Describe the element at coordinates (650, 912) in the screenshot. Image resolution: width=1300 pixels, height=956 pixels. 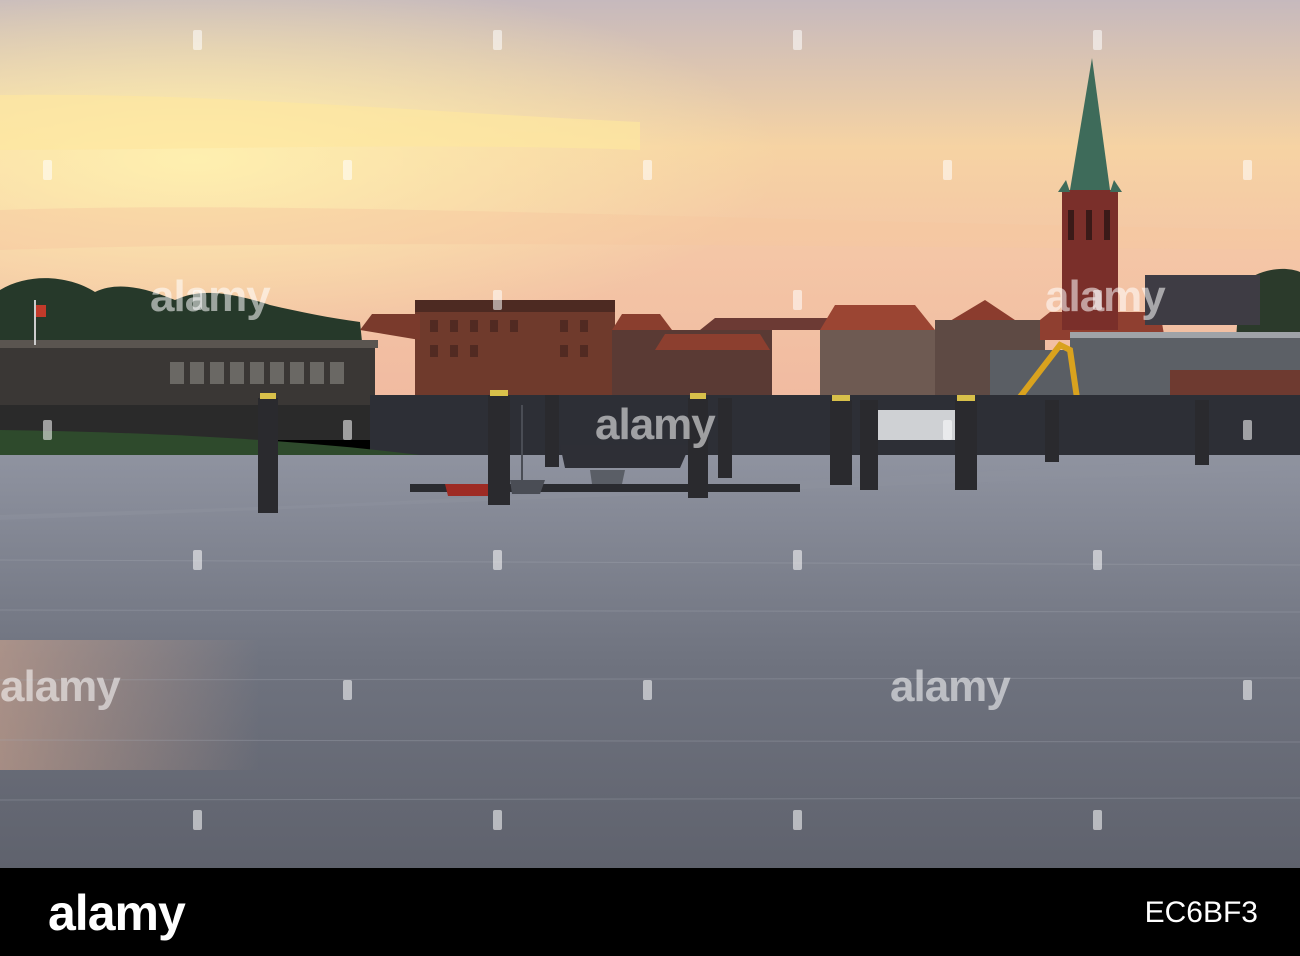
I see `footer-bar: alamy EC6BF3` at that location.